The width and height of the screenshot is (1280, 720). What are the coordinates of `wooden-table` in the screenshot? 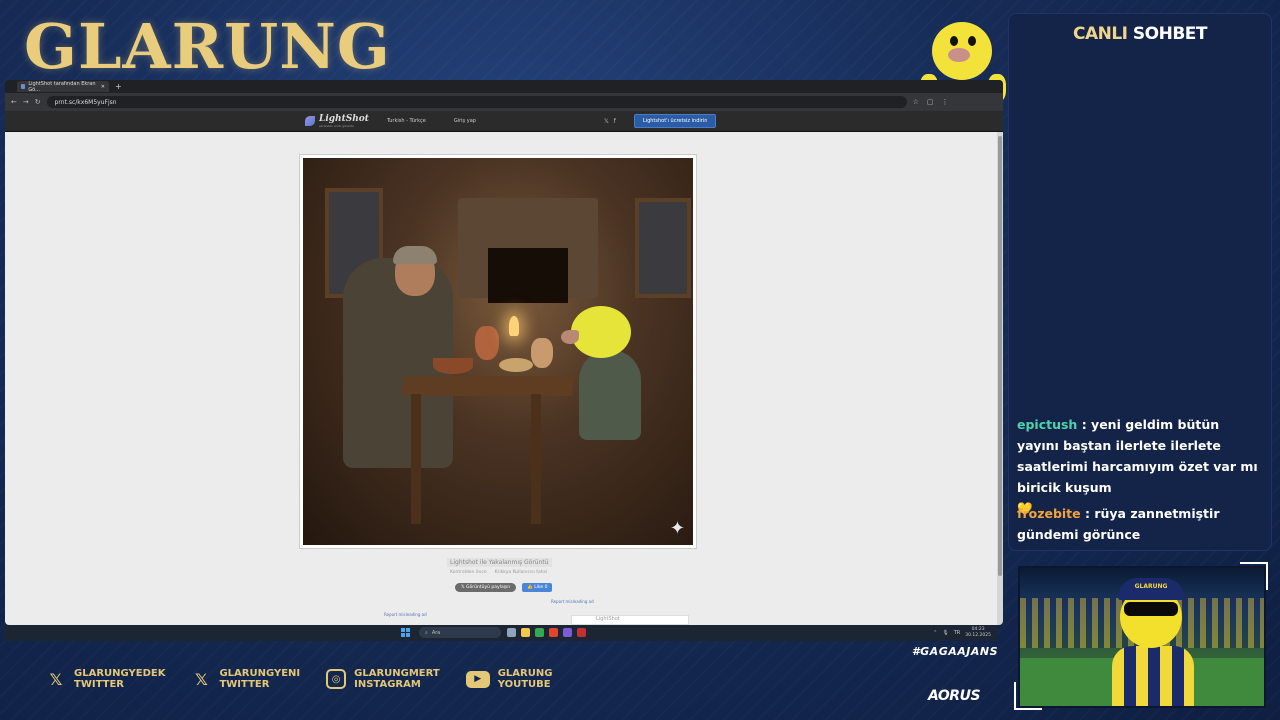 It's located at (488, 386).